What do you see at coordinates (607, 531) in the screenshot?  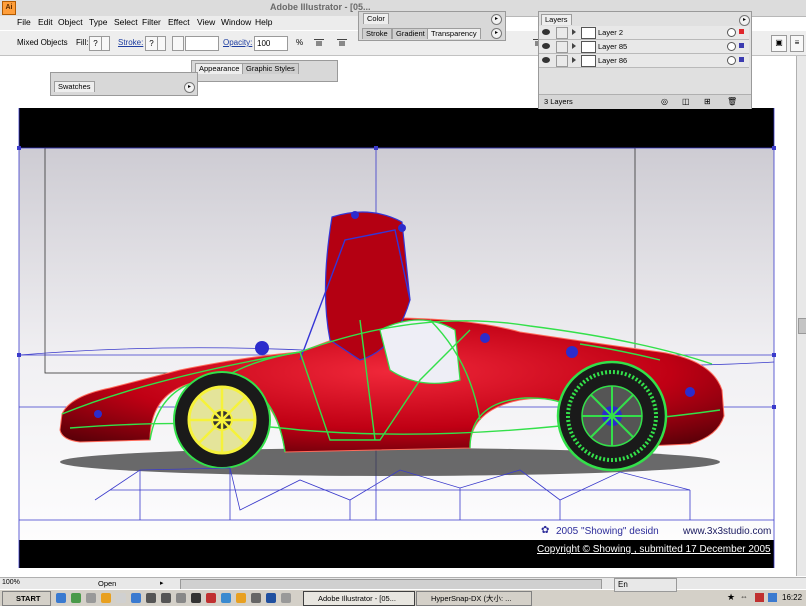 I see `credit-design-text: 2005 "Showing" desidn` at bounding box center [607, 531].